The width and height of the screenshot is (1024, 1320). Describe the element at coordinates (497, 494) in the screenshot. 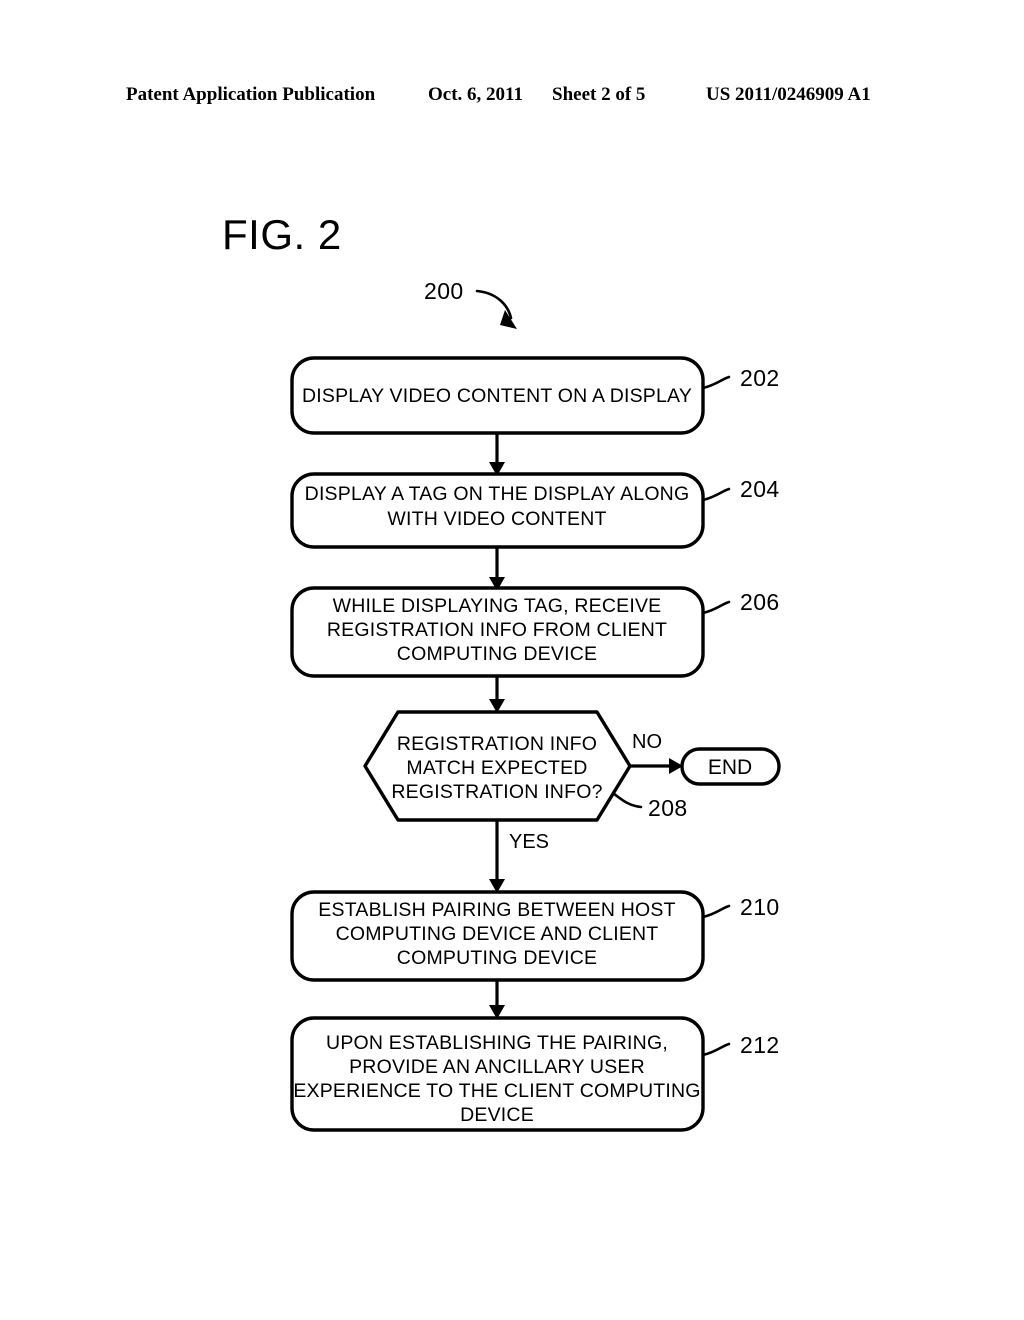

I see `node-204-line-1: DISPLAY A TAG ON THE DISPLAY ALONG` at that location.